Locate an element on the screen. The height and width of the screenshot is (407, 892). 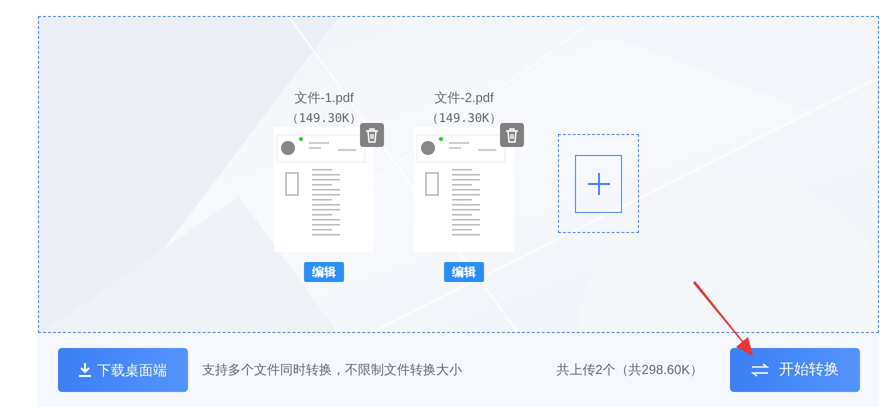
file-name: 文件-2.pdf is located at coordinates (464, 98).